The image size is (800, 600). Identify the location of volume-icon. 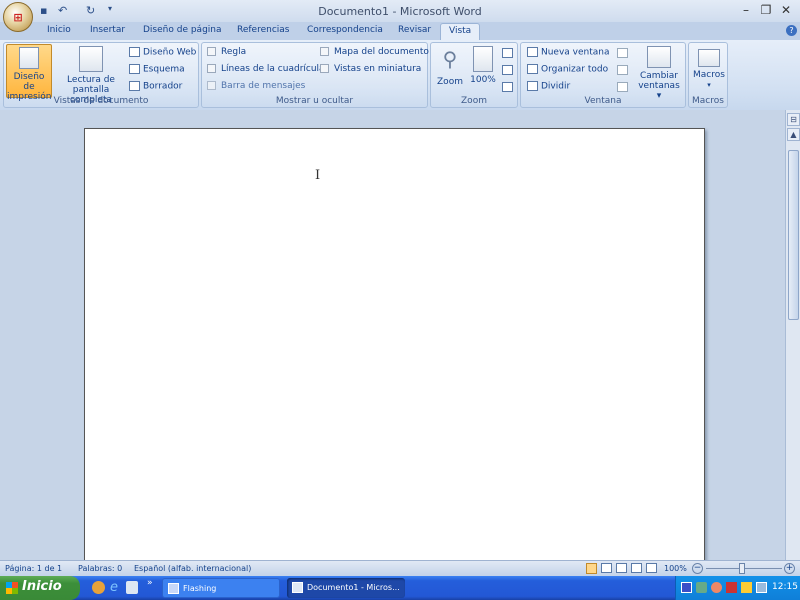
(731, 587).